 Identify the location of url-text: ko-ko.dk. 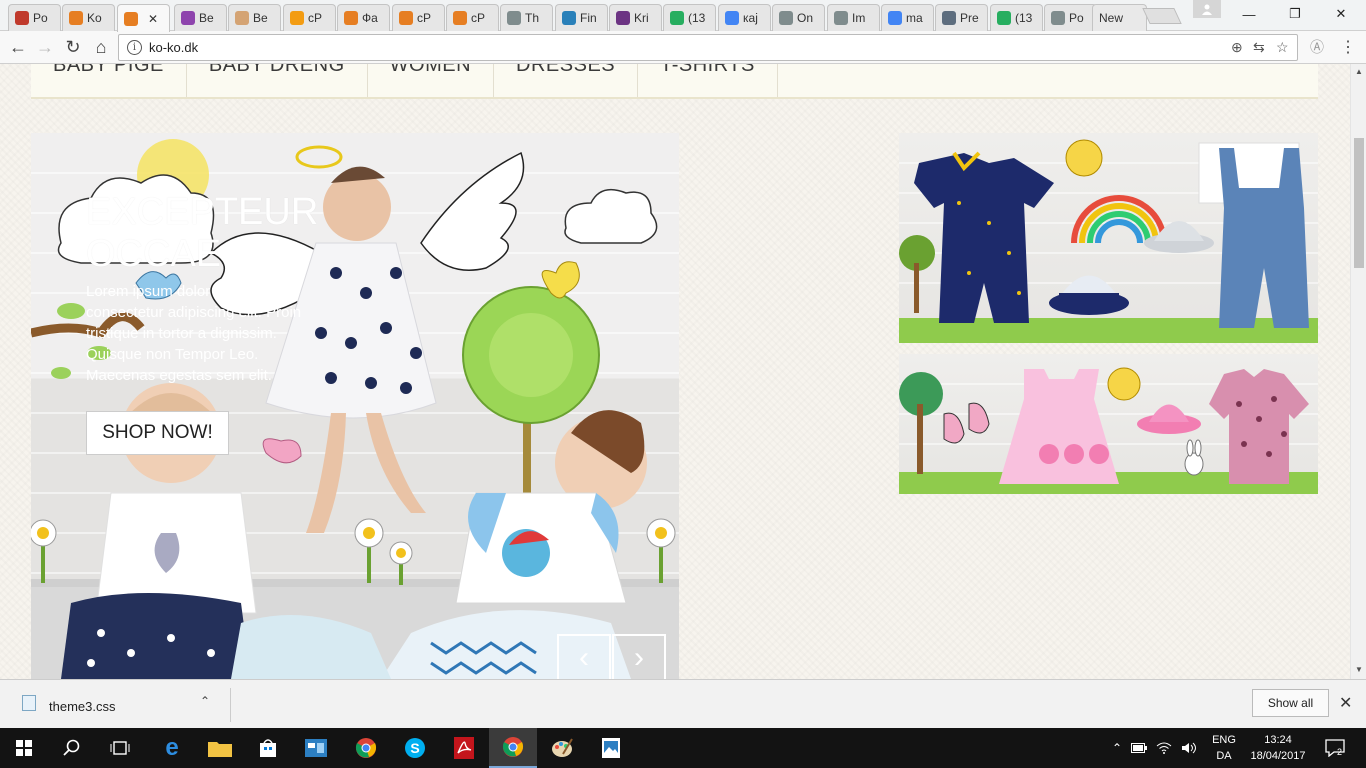
(173, 47).